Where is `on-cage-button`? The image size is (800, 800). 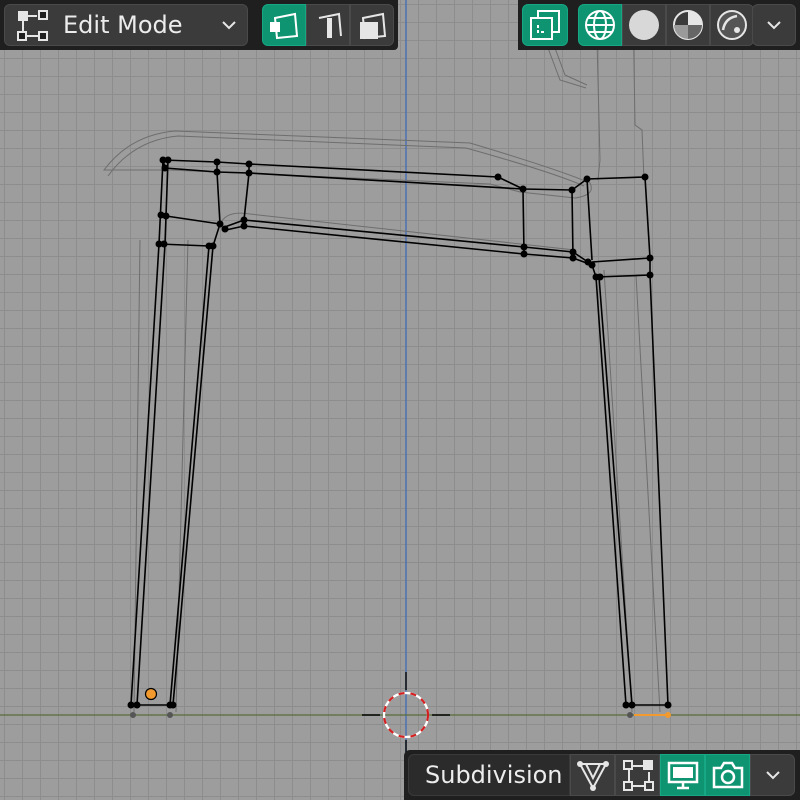 on-cage-button is located at coordinates (592, 775).